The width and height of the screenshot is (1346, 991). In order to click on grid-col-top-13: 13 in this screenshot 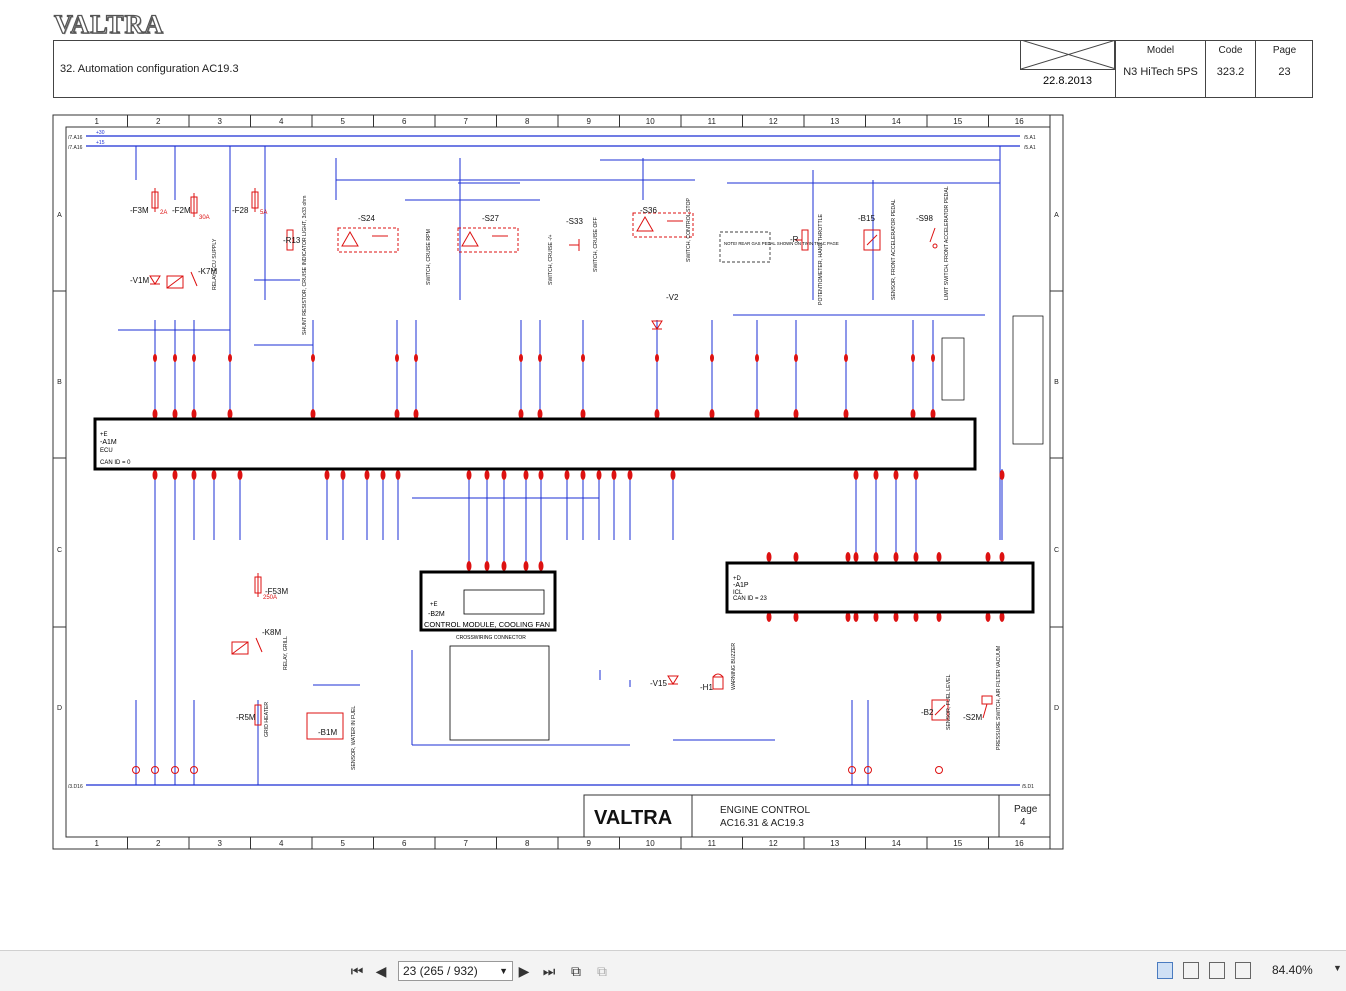, I will do `click(834, 121)`.